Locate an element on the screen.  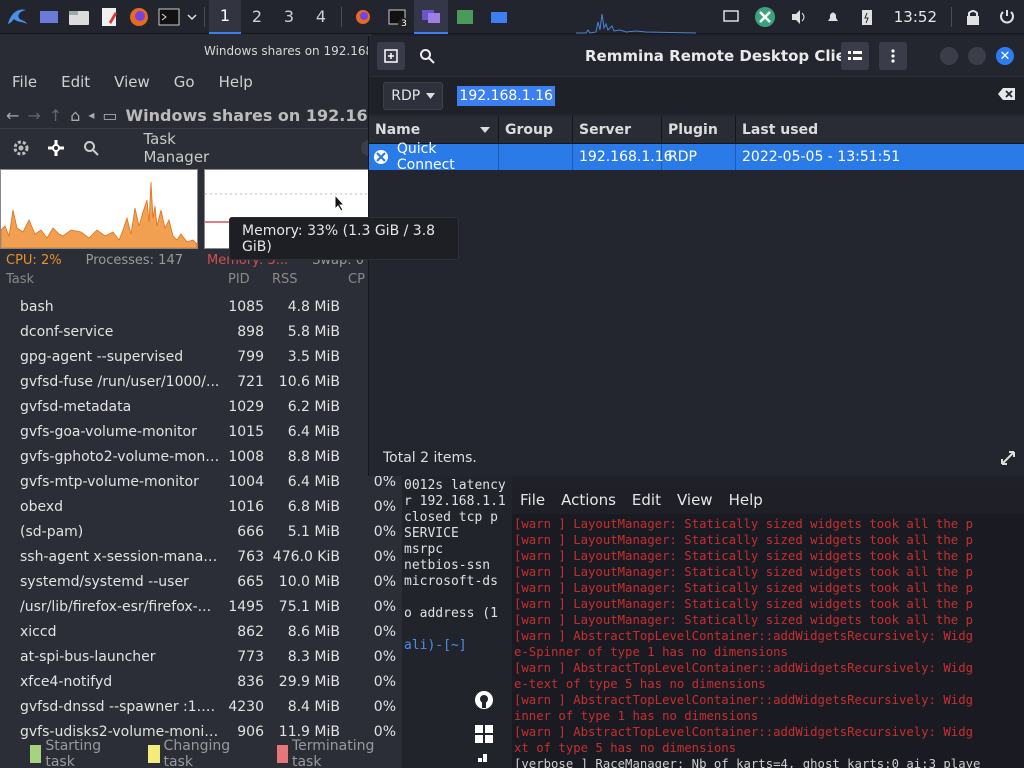
lock-screen-icon is located at coordinates (973, 17).